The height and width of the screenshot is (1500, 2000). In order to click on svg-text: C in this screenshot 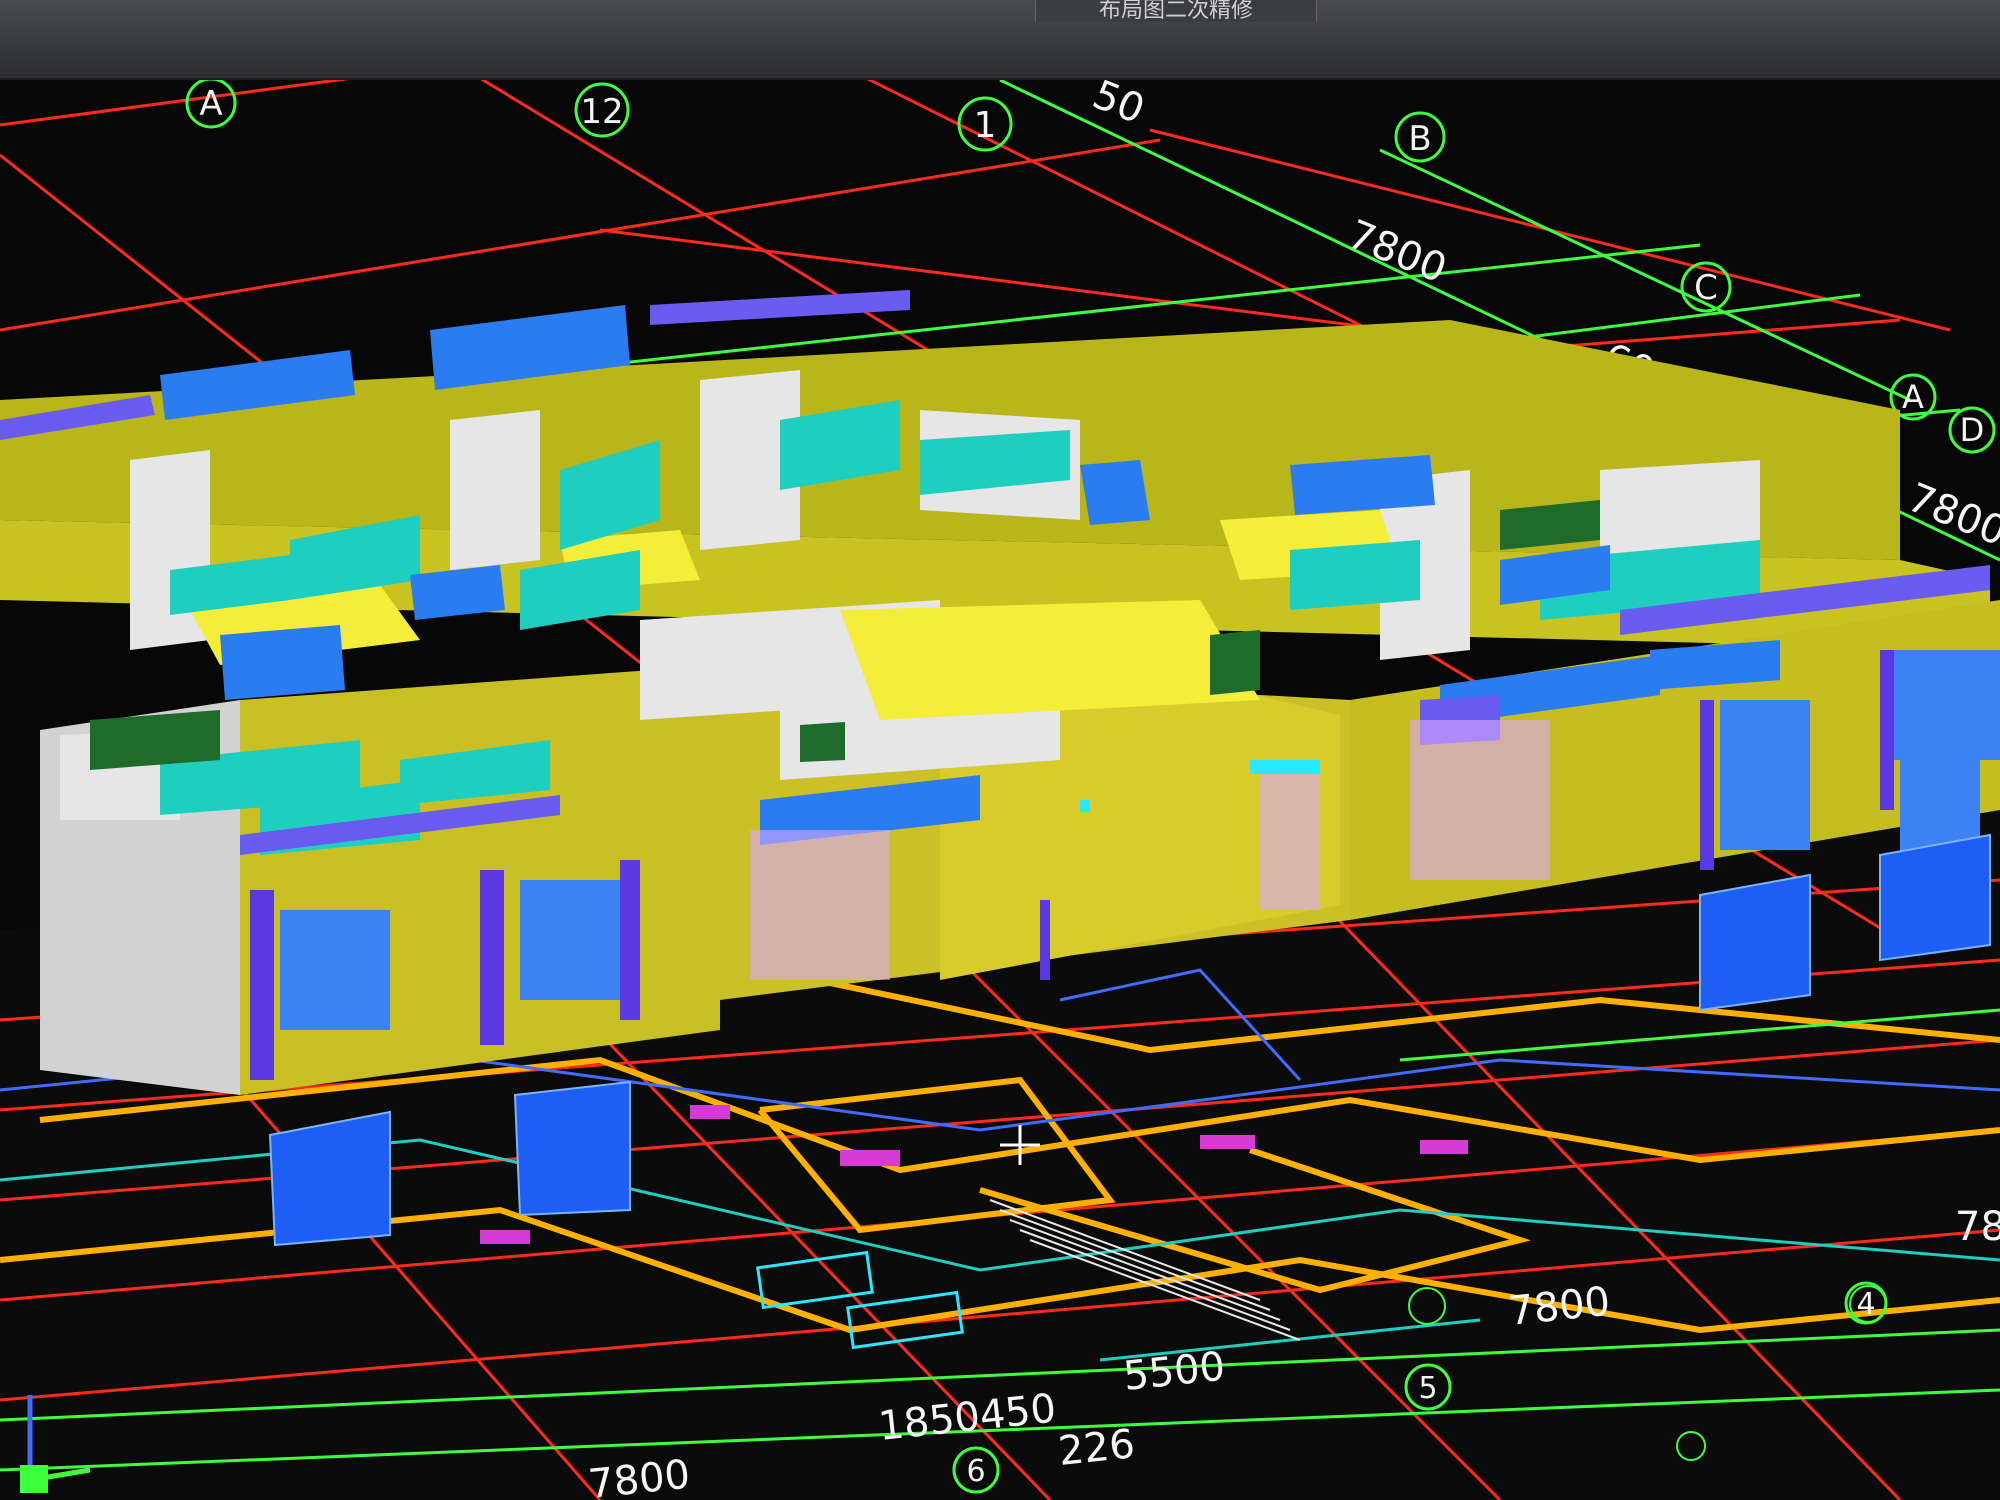, I will do `click(1706, 288)`.